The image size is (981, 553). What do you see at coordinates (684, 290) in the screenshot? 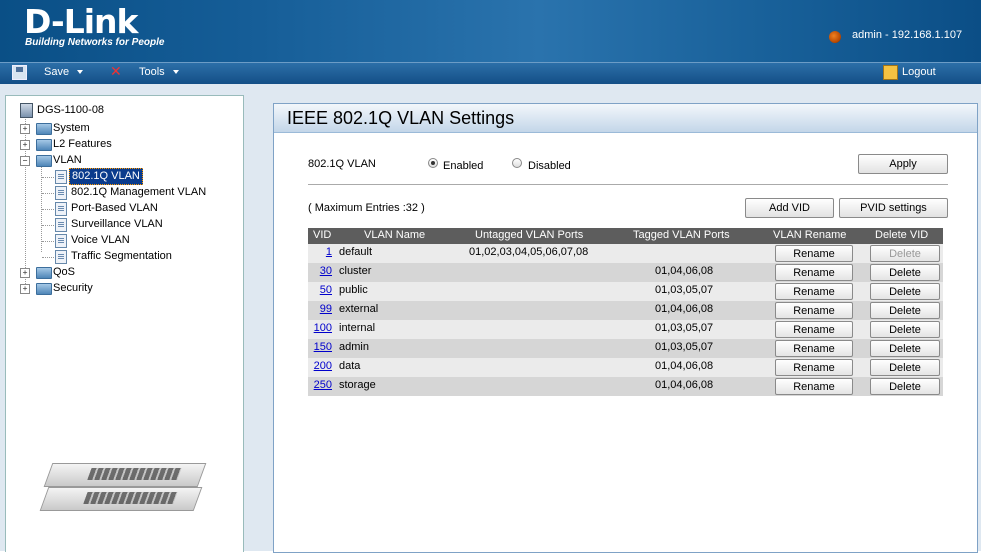
I see `tagged-ports: 01,03,05,07` at bounding box center [684, 290].